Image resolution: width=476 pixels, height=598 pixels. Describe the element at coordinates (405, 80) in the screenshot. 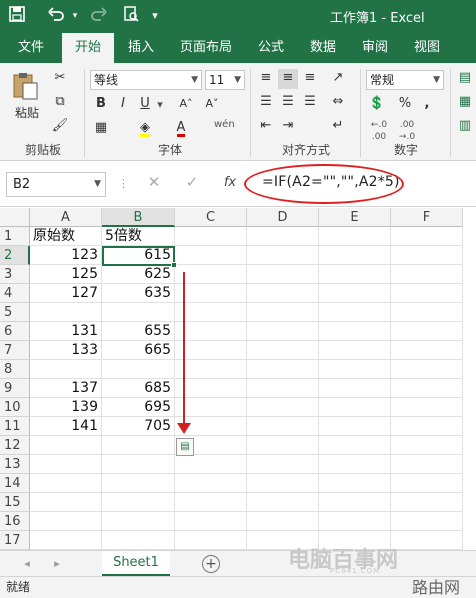

I see `number-format-dropdown: 常规 ▼` at that location.